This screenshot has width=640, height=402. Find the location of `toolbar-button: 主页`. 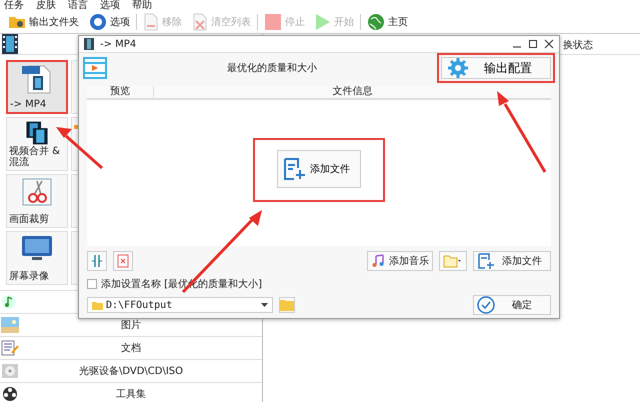

toolbar-button: 主页 is located at coordinates (387, 22).